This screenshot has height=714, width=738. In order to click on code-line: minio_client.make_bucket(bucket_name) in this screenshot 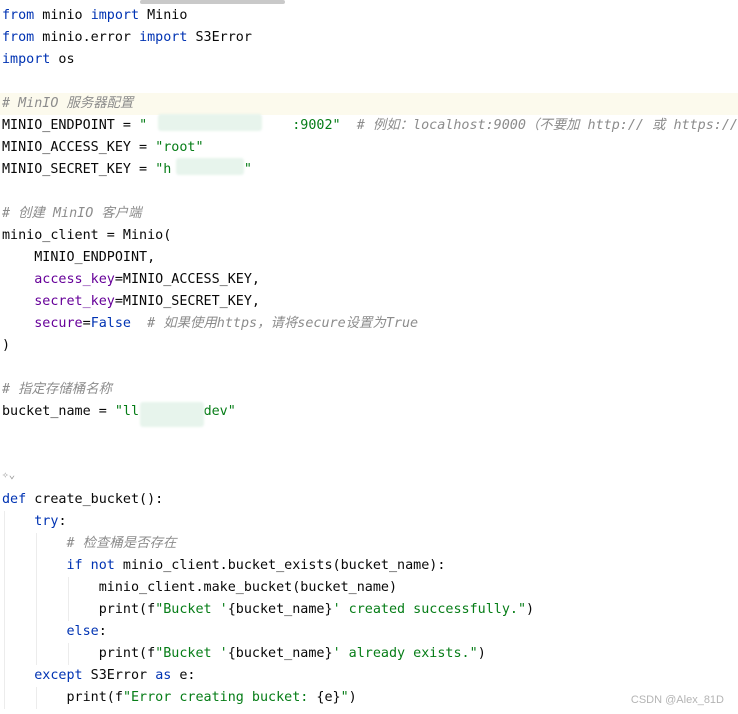, I will do `click(369, 588)`.